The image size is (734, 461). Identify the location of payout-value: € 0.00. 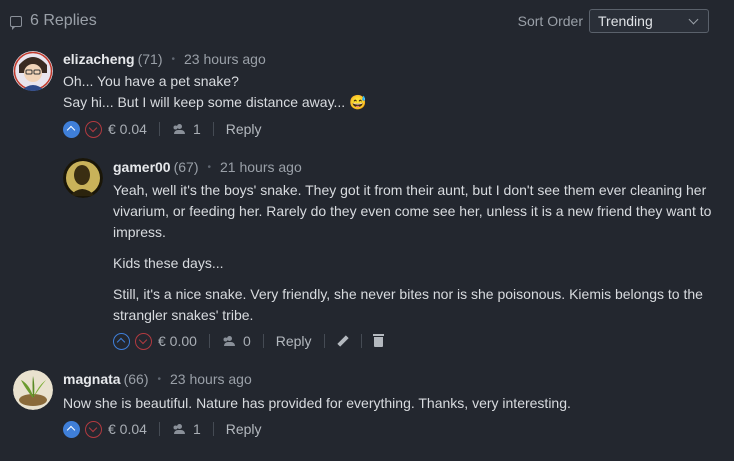
(177, 341).